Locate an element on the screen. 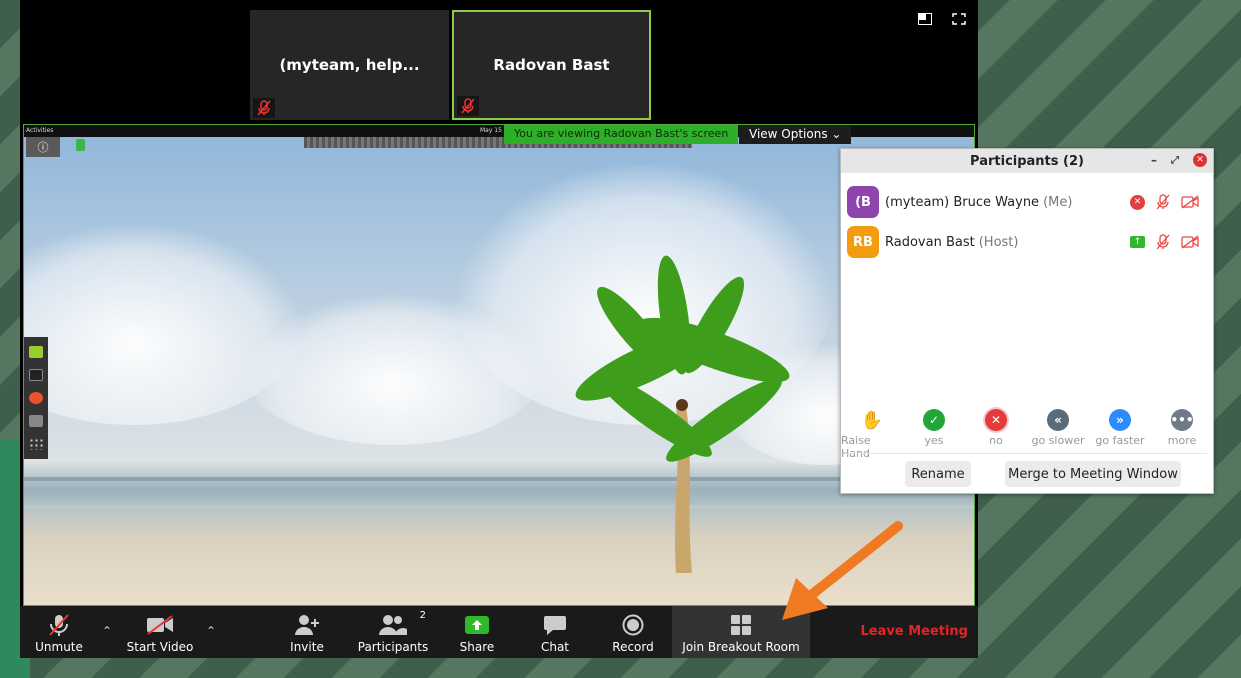 The height and width of the screenshot is (678, 1241). x-icon: ✕ is located at coordinates (996, 420).